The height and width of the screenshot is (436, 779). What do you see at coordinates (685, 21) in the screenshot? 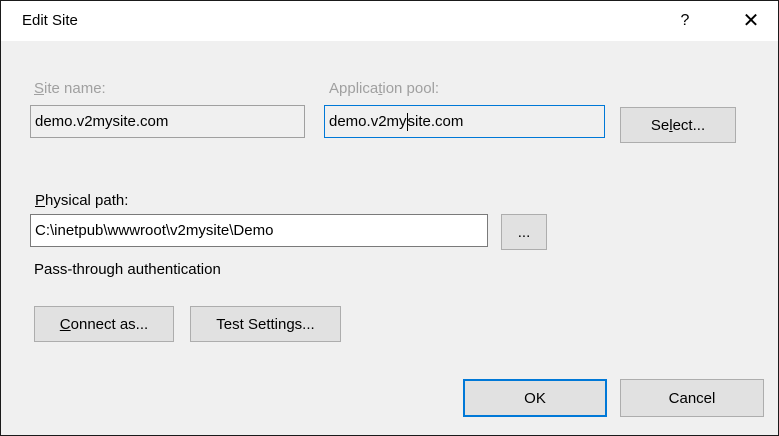
I see `help-icon: ?` at bounding box center [685, 21].